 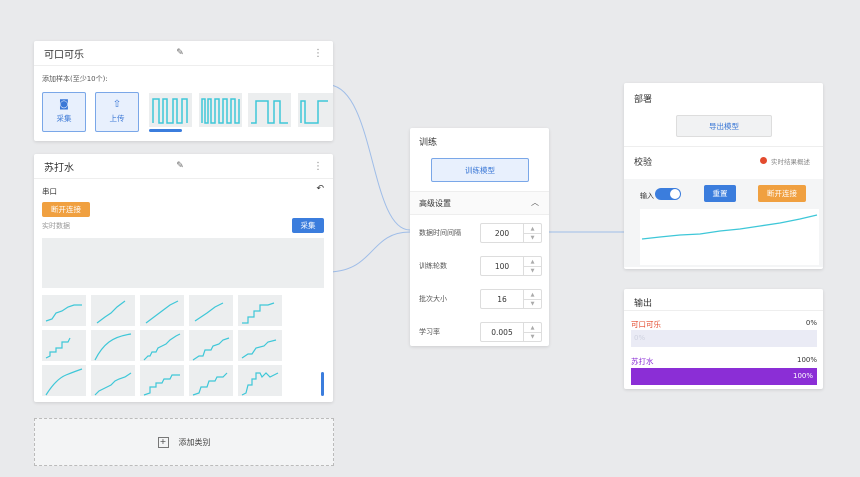 I want to click on param-value: 0.005, so click(x=502, y=332).